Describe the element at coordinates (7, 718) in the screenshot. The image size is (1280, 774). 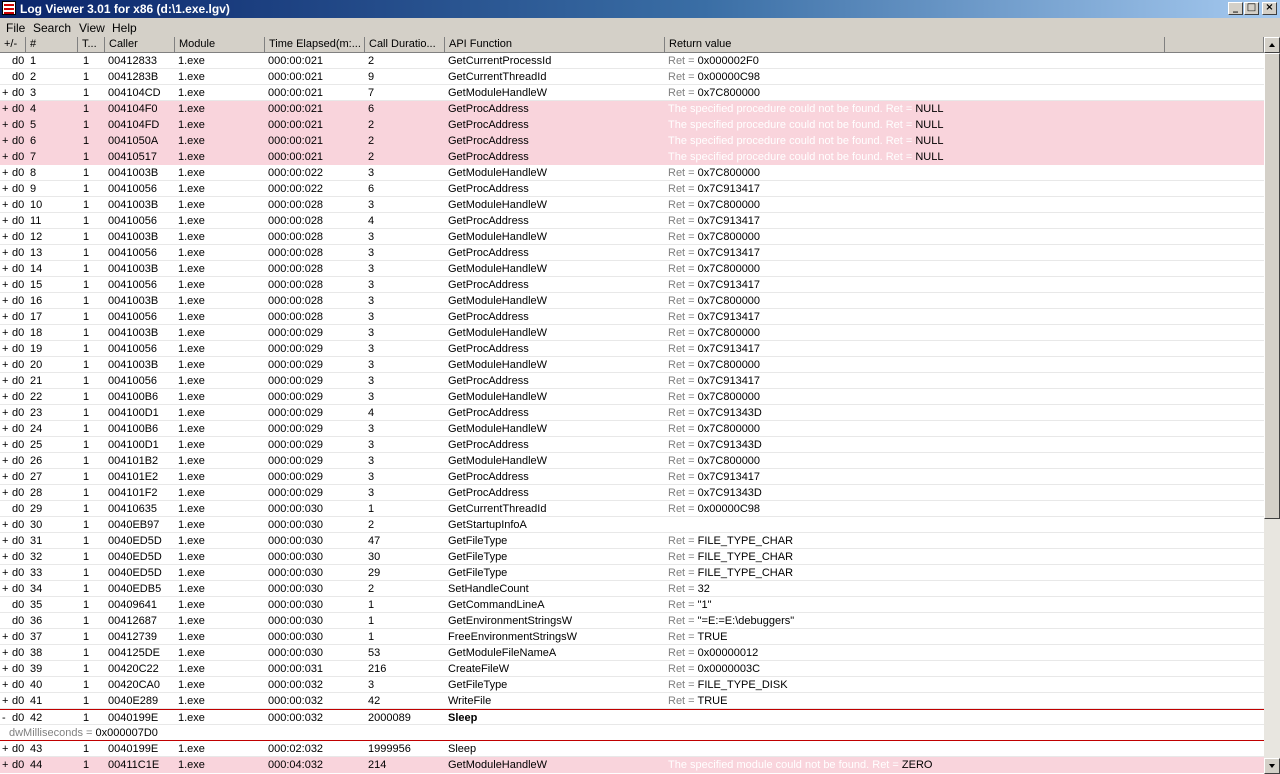
I see `expand-toggle: -` at that location.